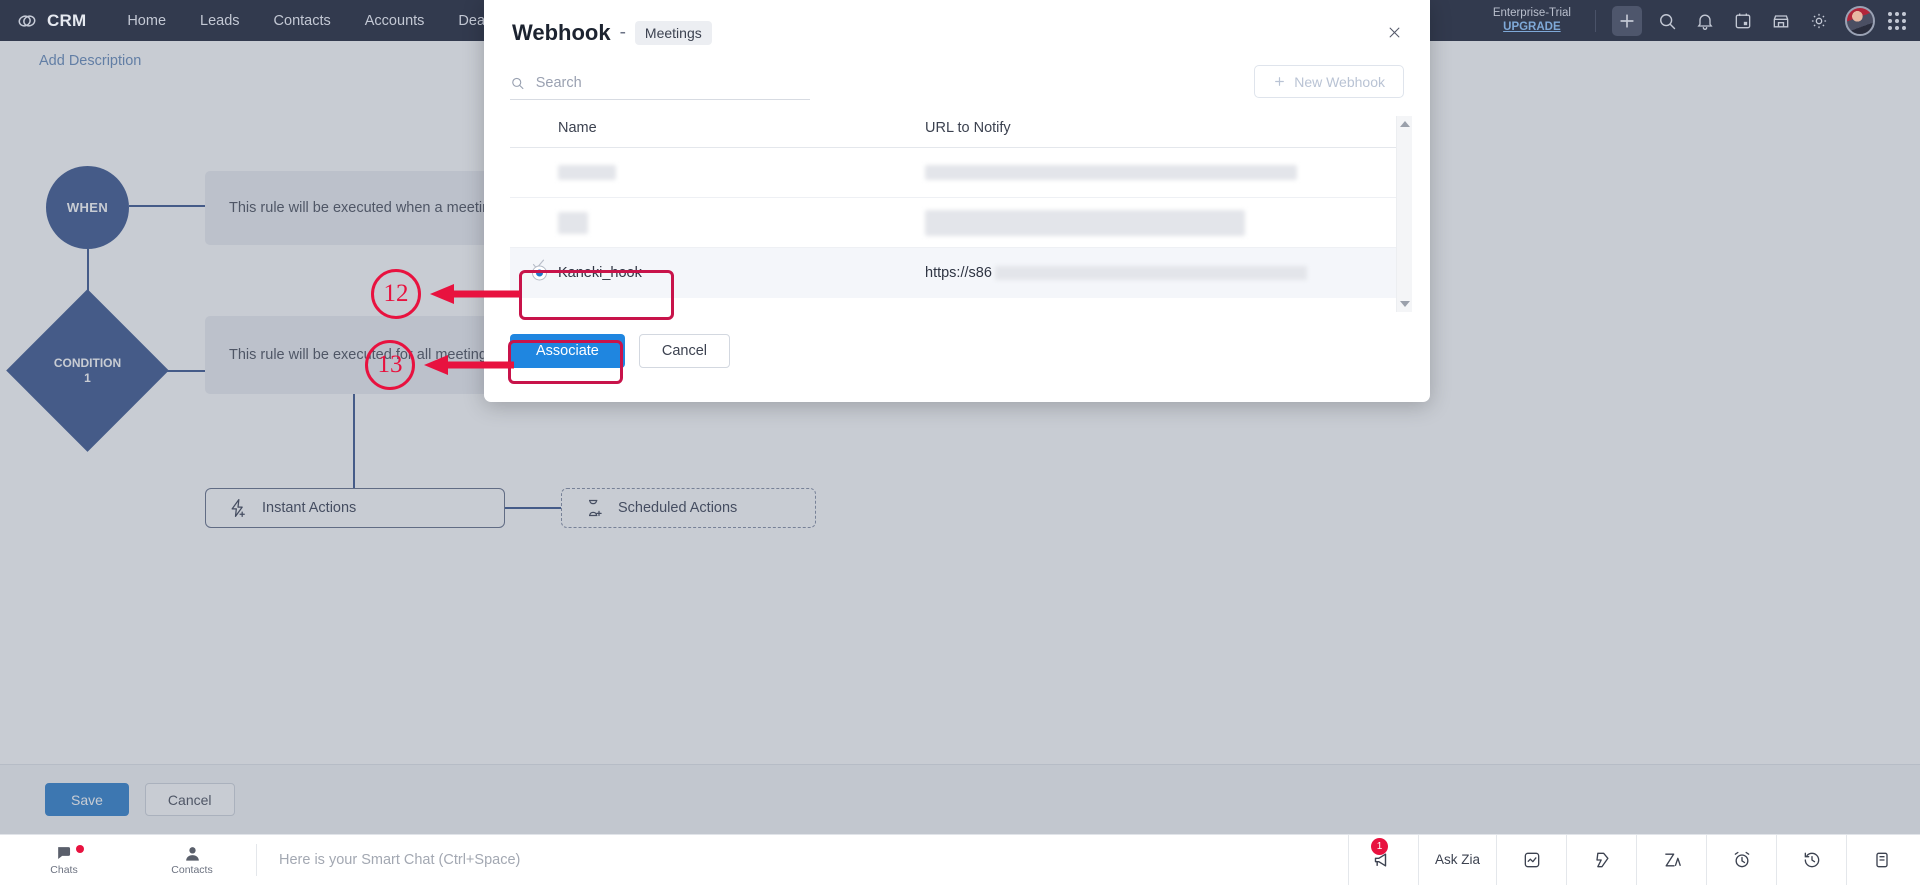 This screenshot has height=885, width=1920. Describe the element at coordinates (395, 20) in the screenshot. I see `nav-tab-accounts: Accounts` at that location.